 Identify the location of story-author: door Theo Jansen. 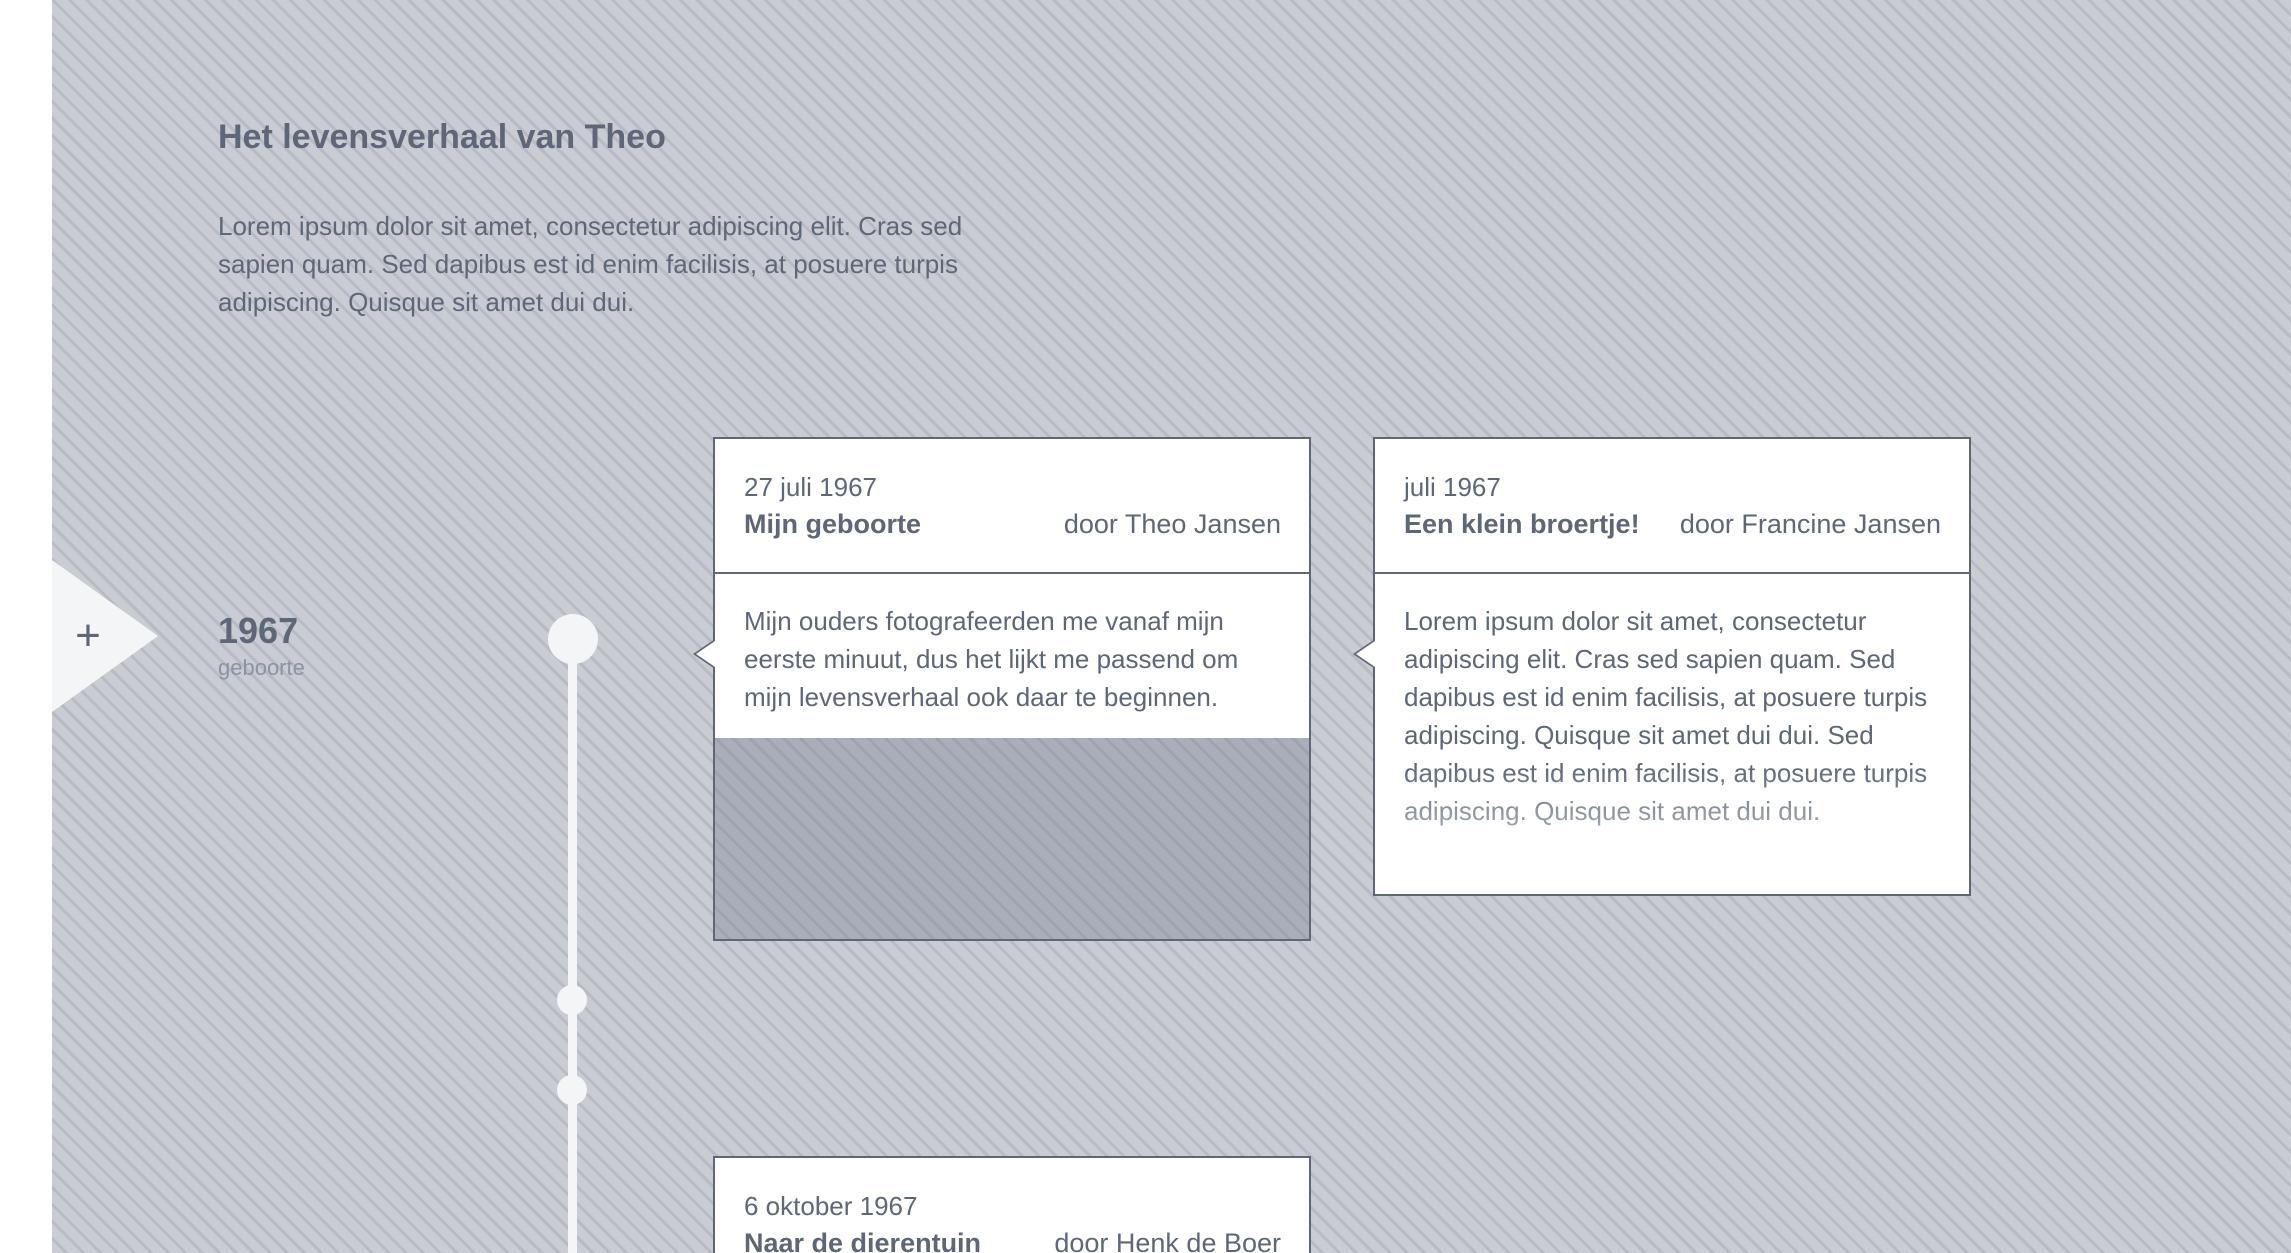
(1172, 524).